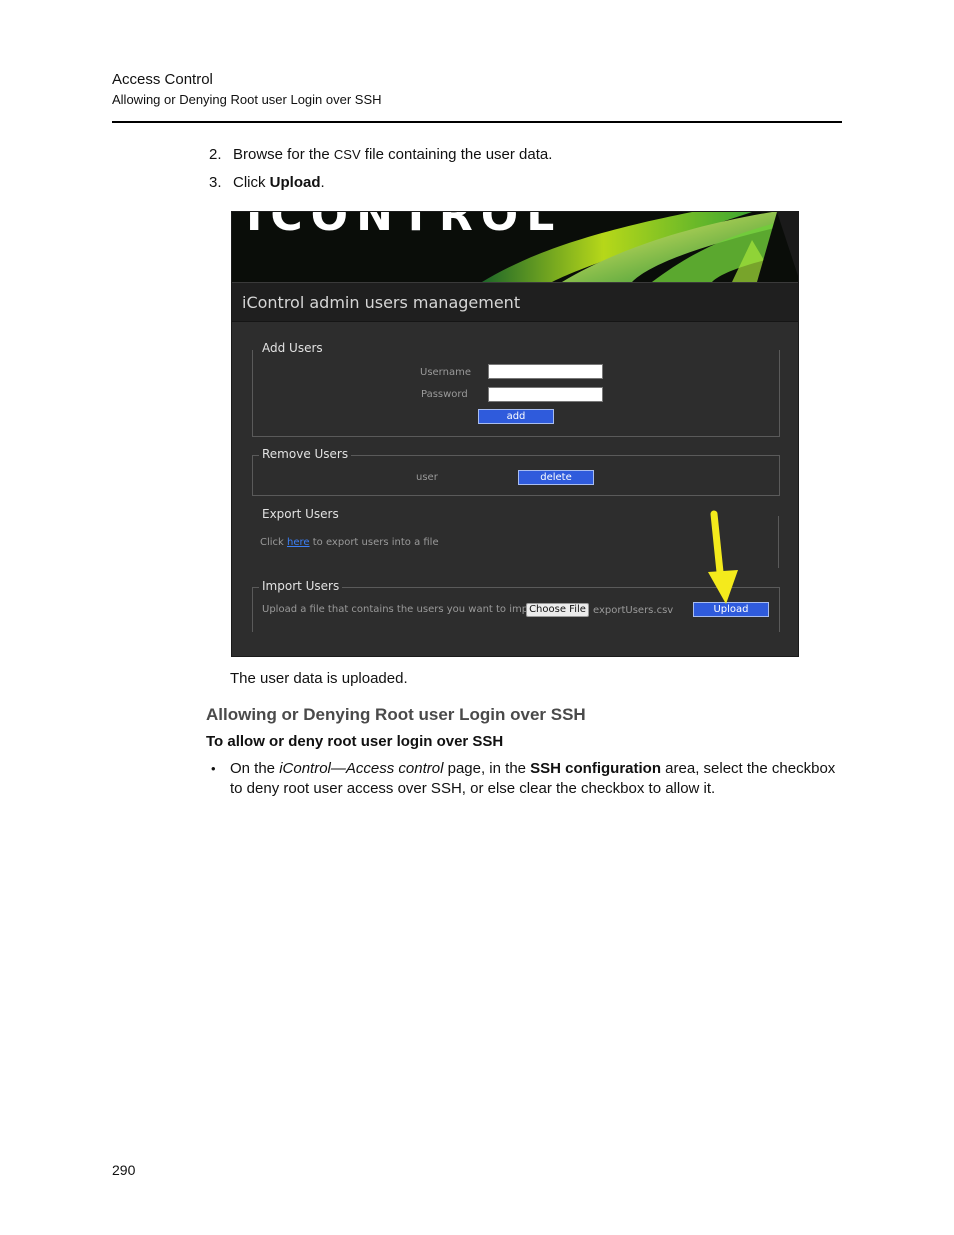  Describe the element at coordinates (283, 154) in the screenshot. I see `step-text: Browse for the` at that location.